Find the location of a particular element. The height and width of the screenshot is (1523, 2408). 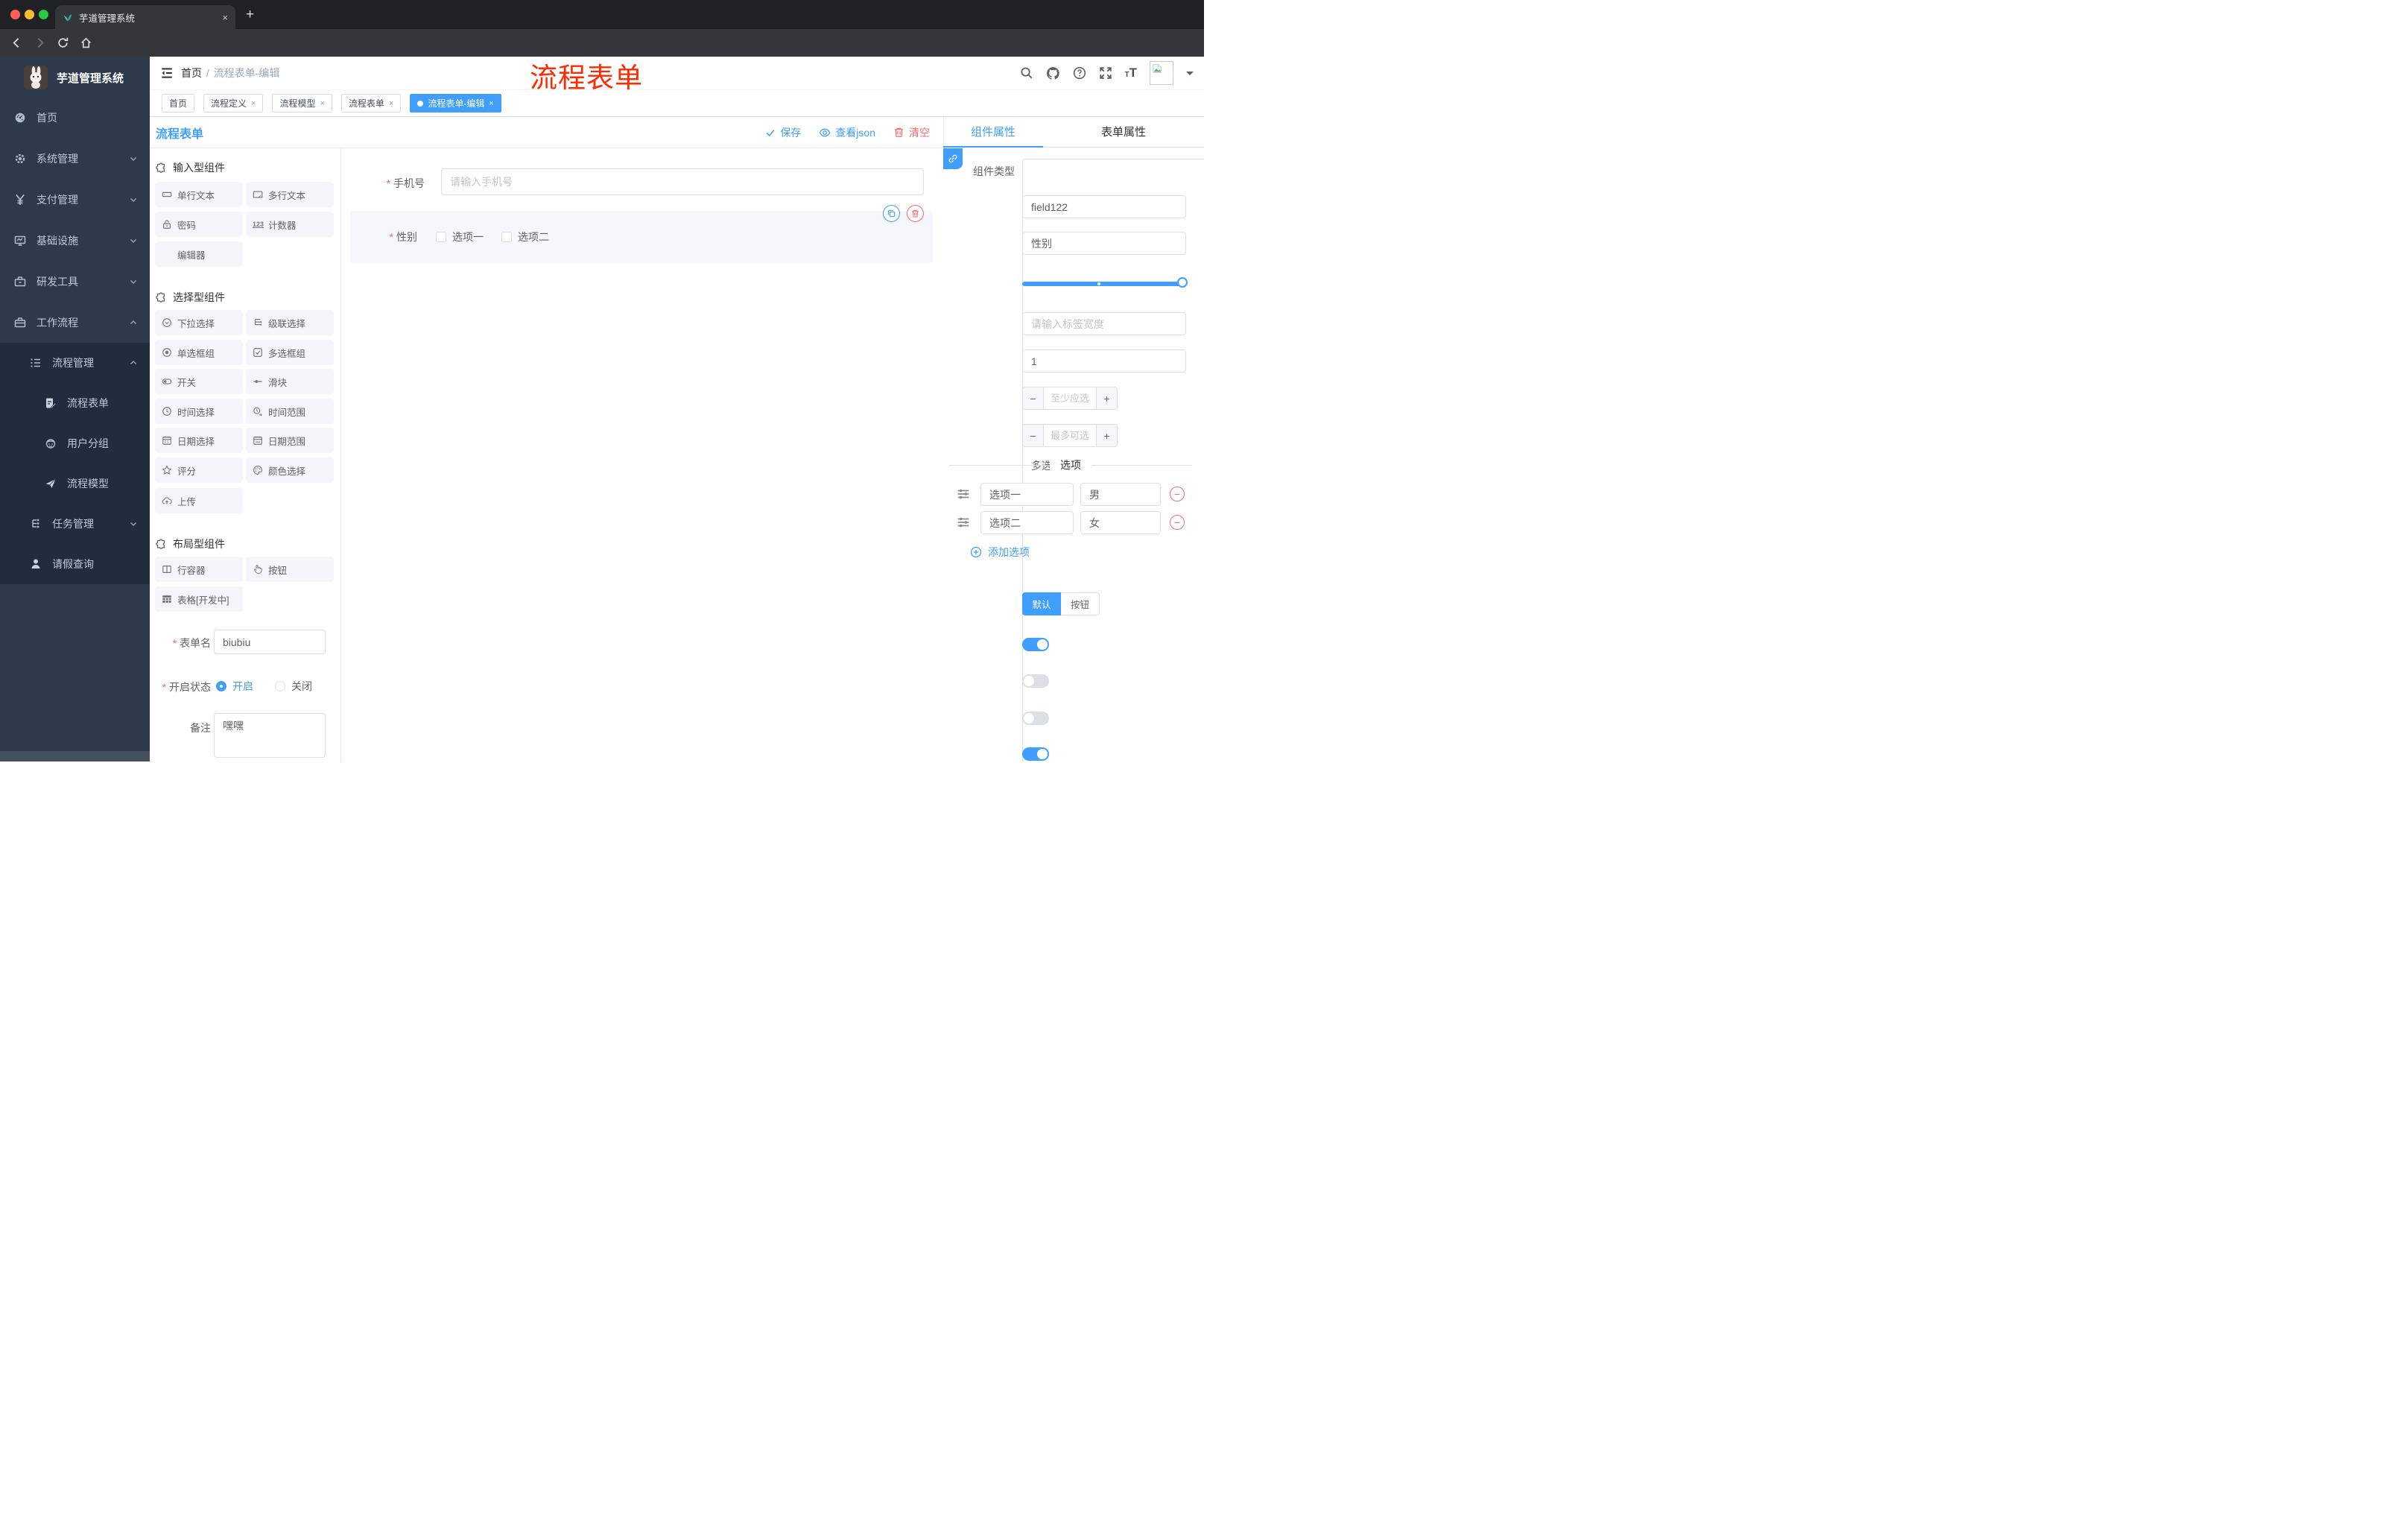

style-button-button: 按钮 is located at coordinates (1080, 603).